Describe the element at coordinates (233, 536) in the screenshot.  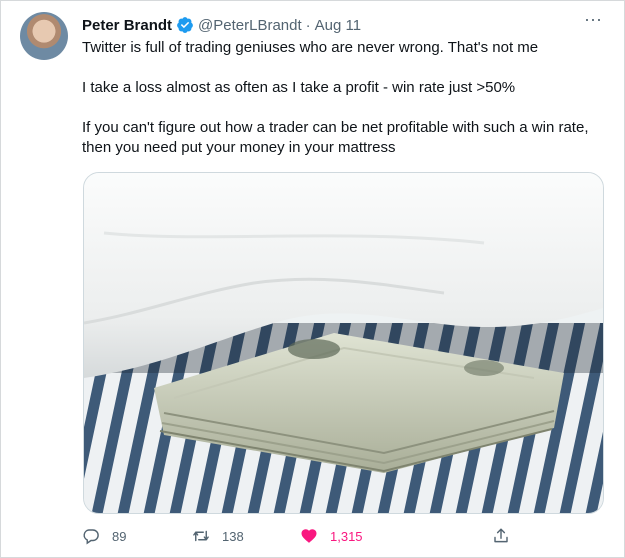
I see `retweet-count: 138` at that location.